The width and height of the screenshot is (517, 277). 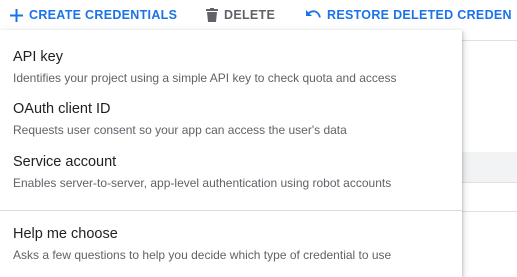 I want to click on delete-label: DELETE, so click(x=250, y=15).